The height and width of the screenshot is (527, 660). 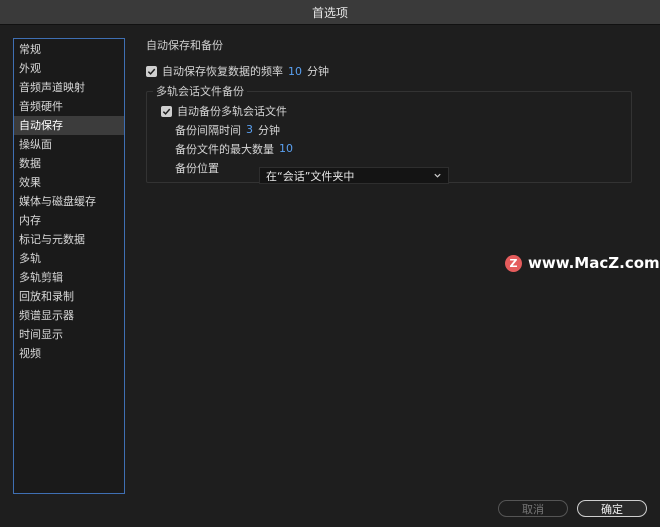 I want to click on sidebar-item-playback-recording: 回放和录制, so click(x=69, y=296).